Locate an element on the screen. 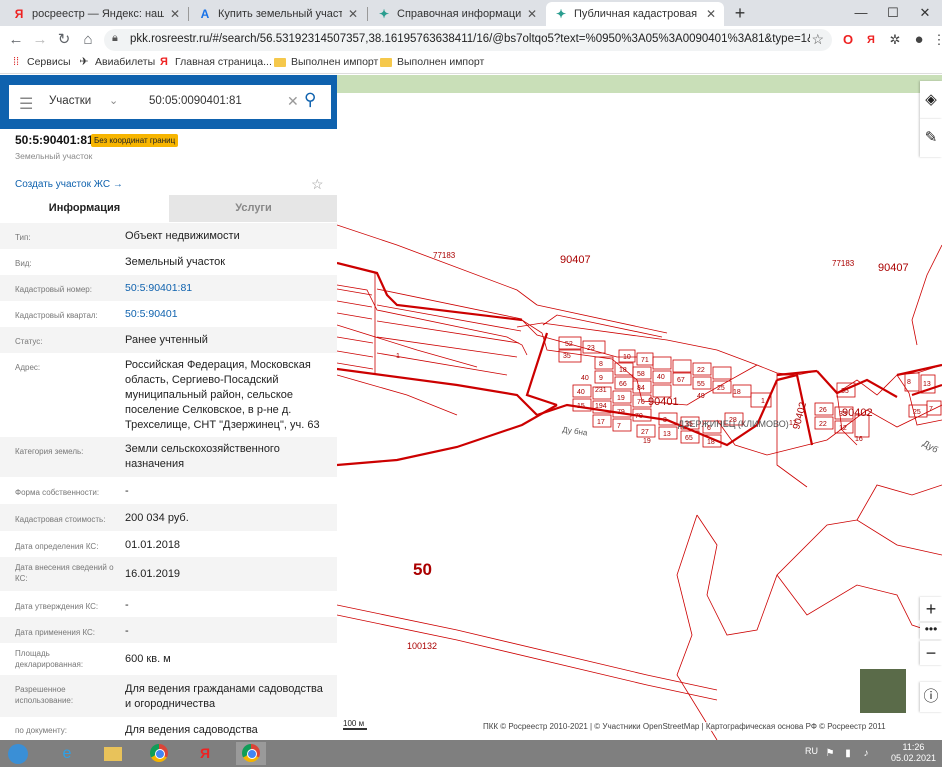  create-parcel-link: Создать участок ЖС → is located at coordinates (69, 184).